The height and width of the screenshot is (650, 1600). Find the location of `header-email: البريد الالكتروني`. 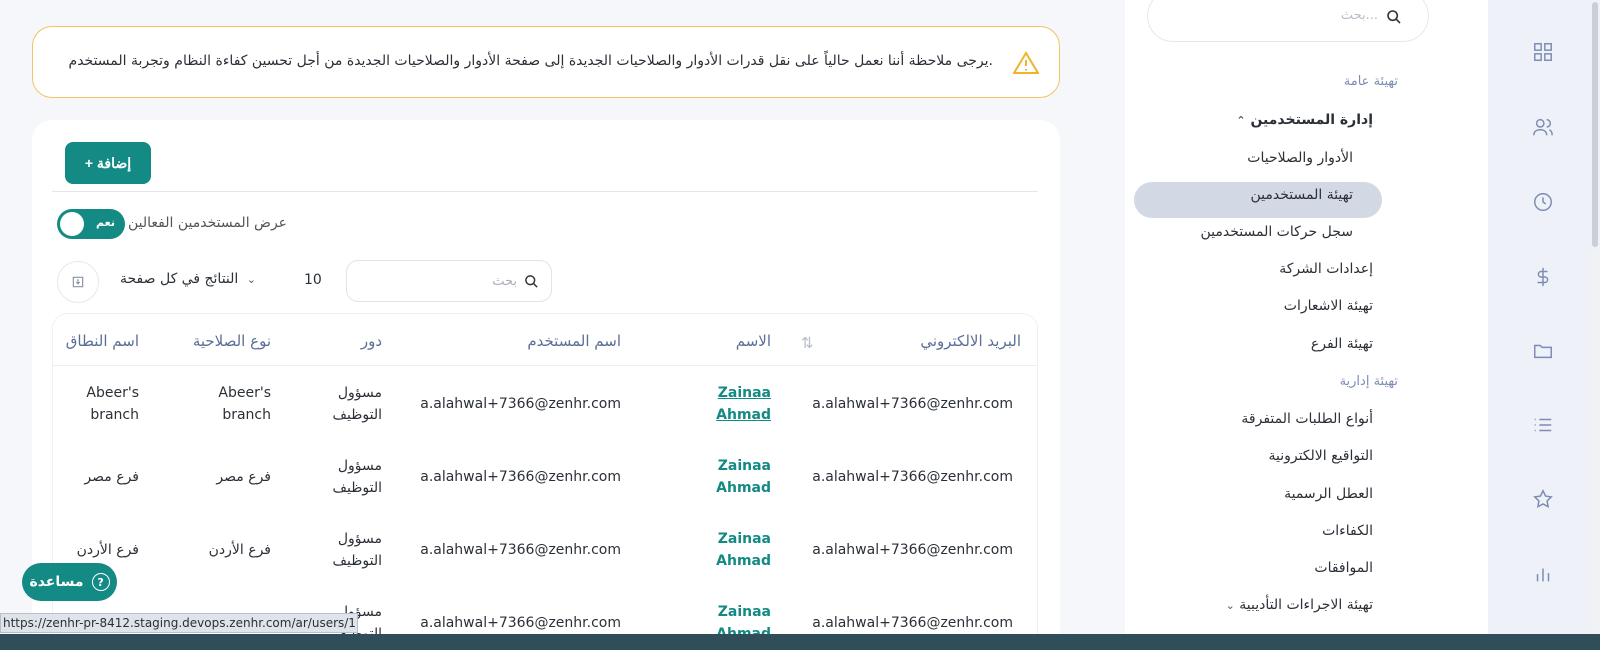

header-email: البريد الالكتروني is located at coordinates (970, 341).